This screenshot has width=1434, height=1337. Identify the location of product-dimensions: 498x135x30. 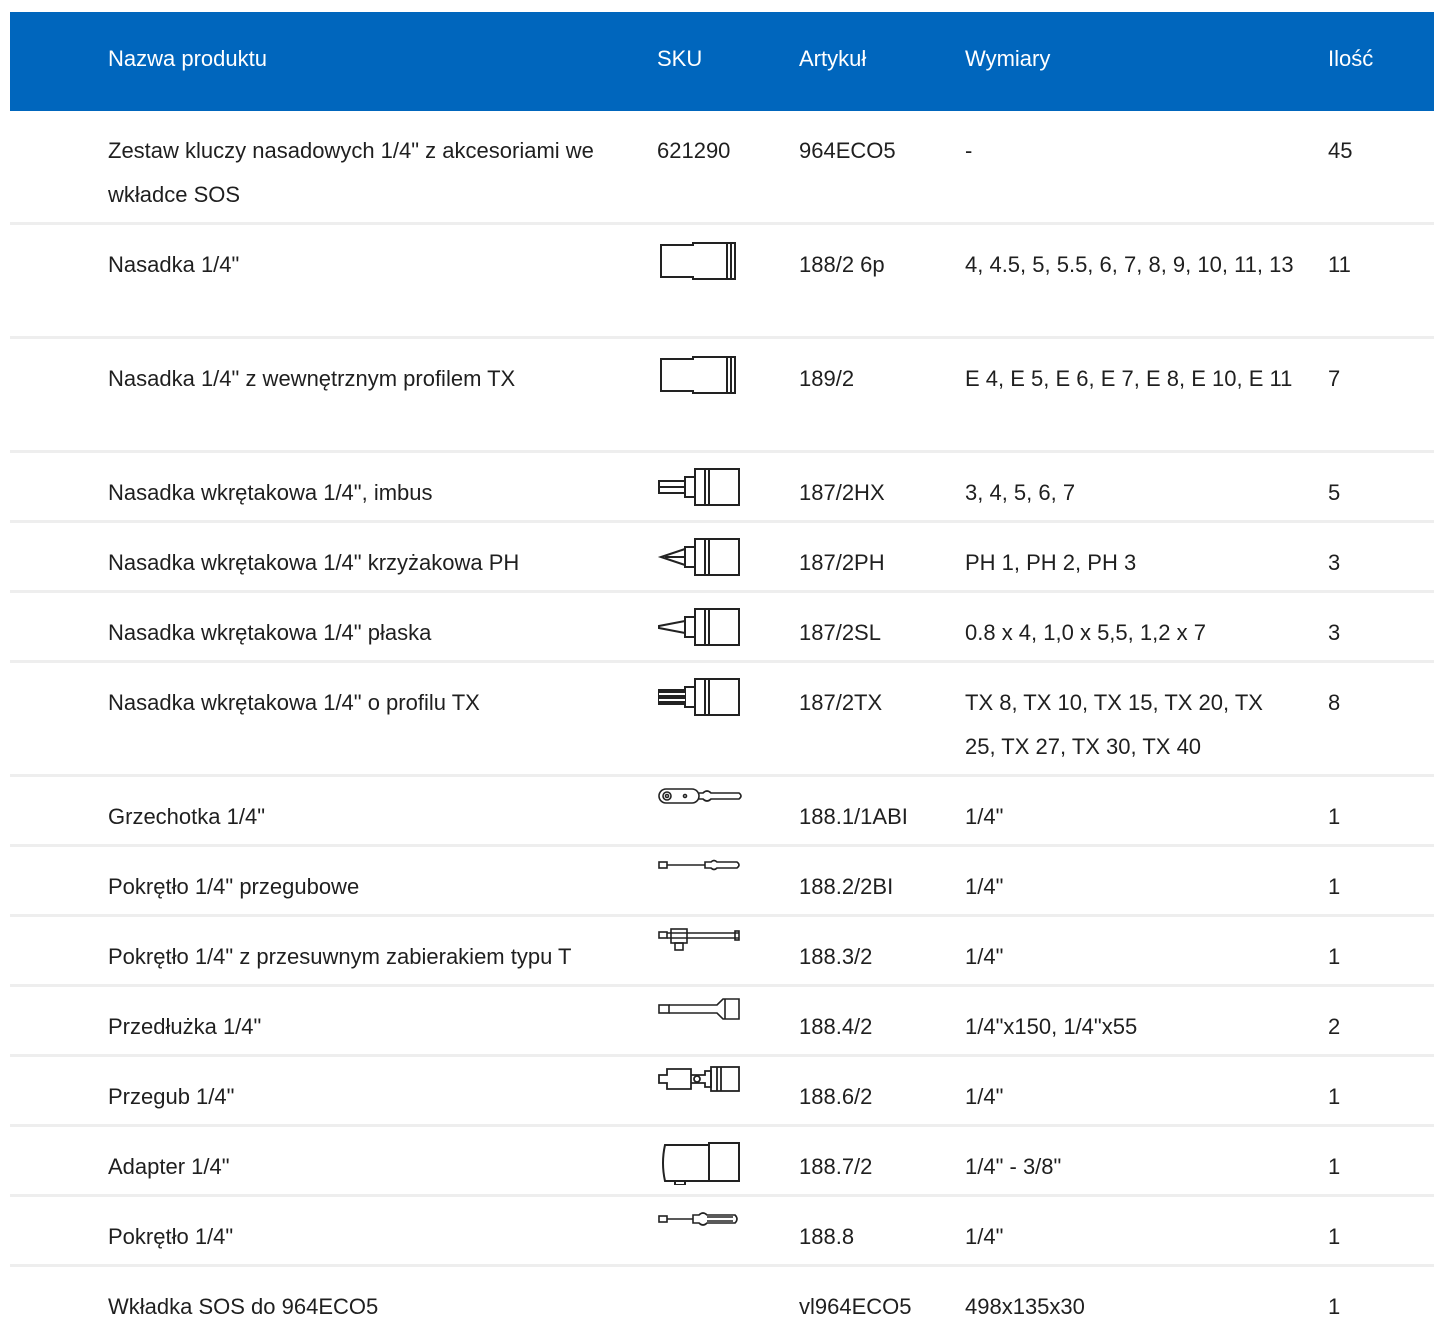
(1025, 1306).